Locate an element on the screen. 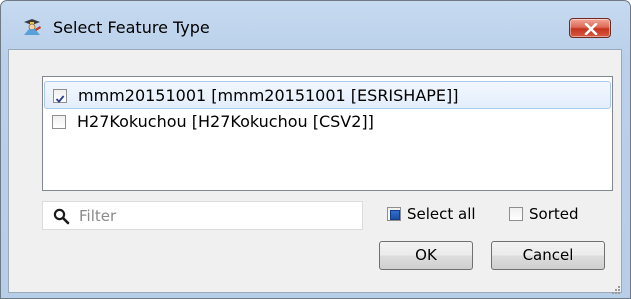 The height and width of the screenshot is (299, 631). feature-label: H27Kokuchou [H27Kokuchou [CSV2]] is located at coordinates (225, 121).